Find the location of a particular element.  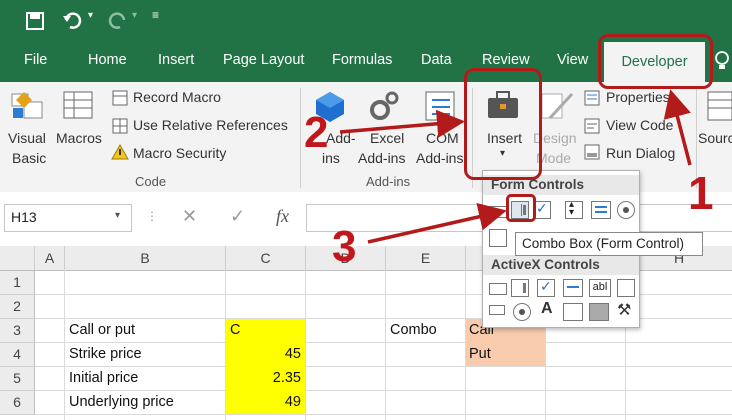

annotation-number-1: 1 is located at coordinates (701, 193).